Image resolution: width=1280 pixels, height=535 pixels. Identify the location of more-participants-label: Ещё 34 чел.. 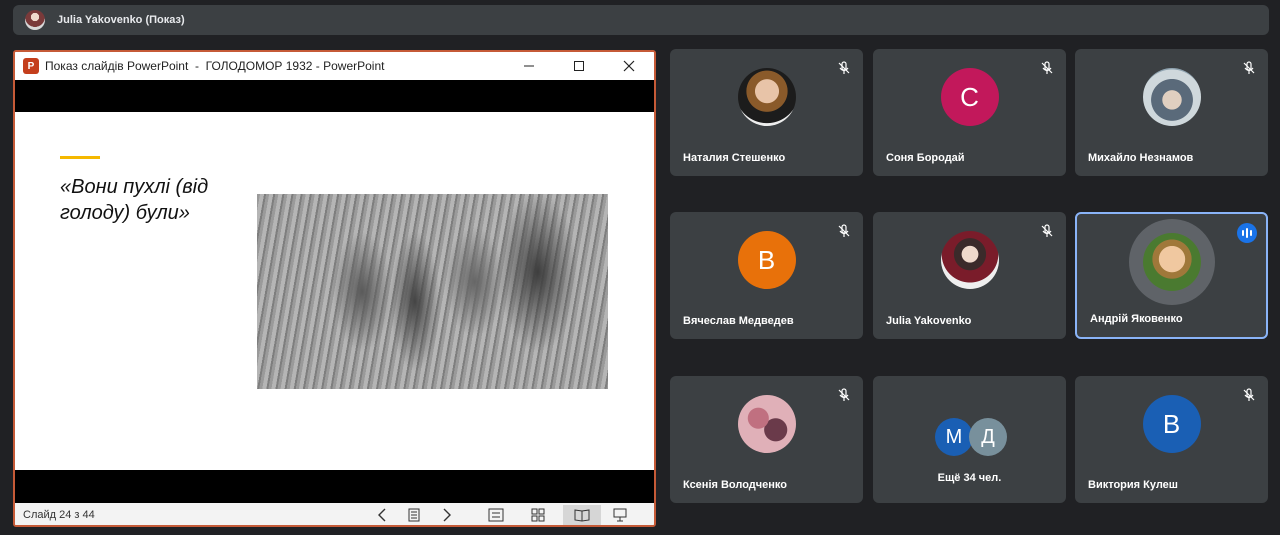
(969, 478).